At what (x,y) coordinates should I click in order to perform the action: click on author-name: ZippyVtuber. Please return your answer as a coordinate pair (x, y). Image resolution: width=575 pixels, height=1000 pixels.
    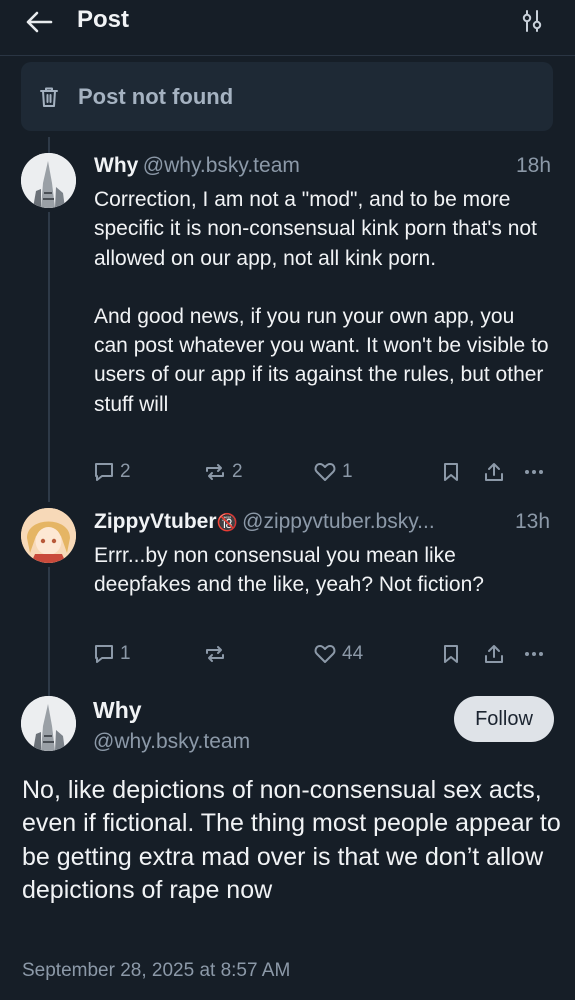
    Looking at the image, I should click on (155, 521).